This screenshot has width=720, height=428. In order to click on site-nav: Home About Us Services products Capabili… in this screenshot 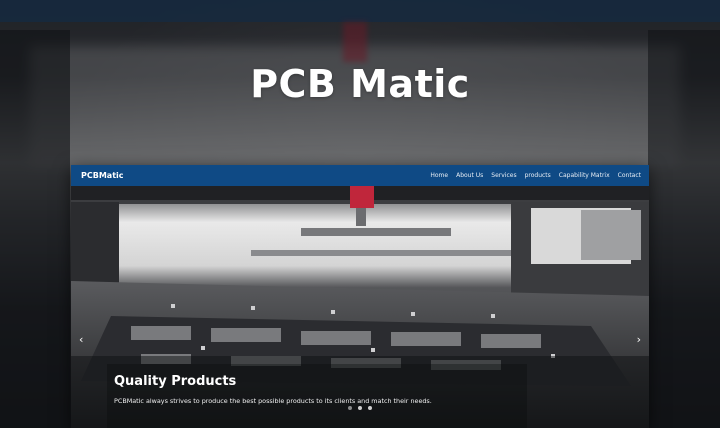, I will do `click(535, 175)`.